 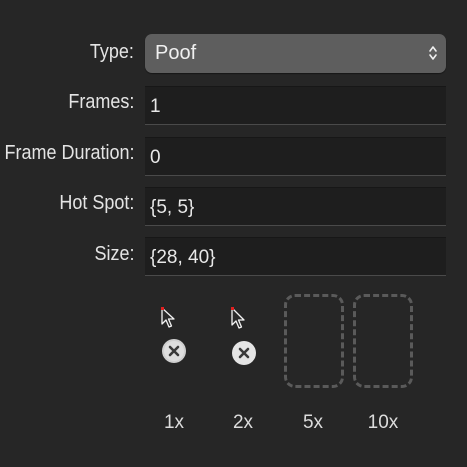 What do you see at coordinates (383, 422) in the screenshot?
I see `scale-label-10x: 10x` at bounding box center [383, 422].